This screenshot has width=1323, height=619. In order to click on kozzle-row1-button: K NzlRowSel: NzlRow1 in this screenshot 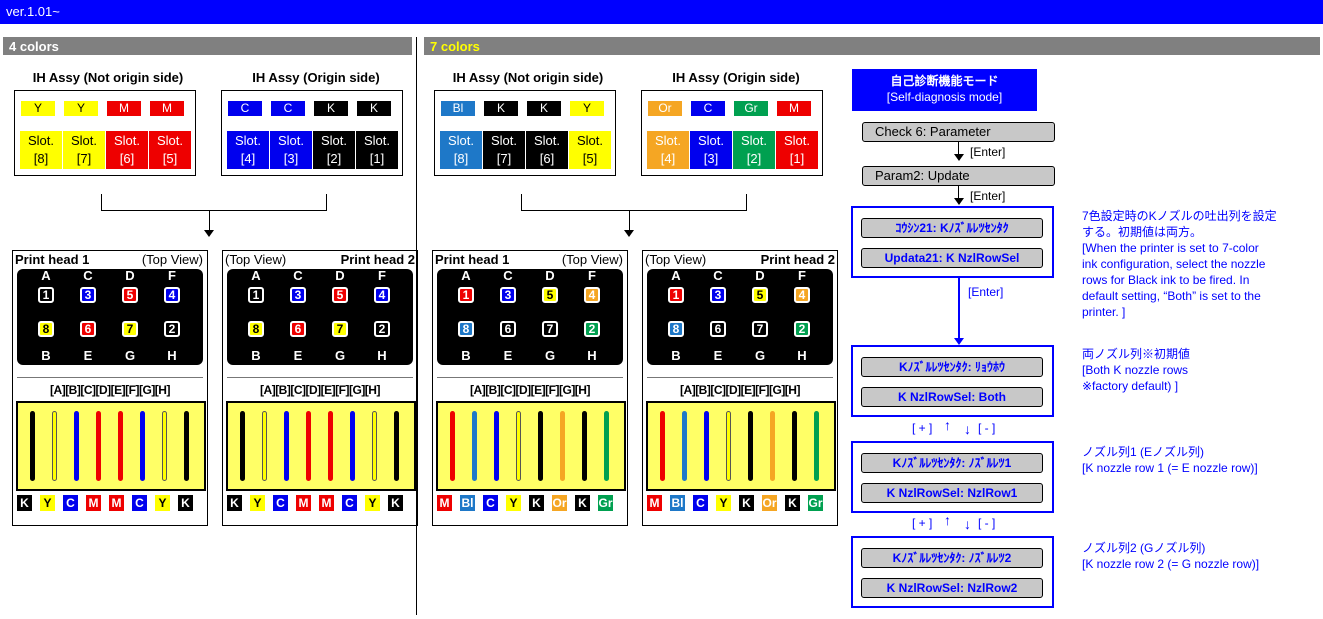, I will do `click(952, 493)`.